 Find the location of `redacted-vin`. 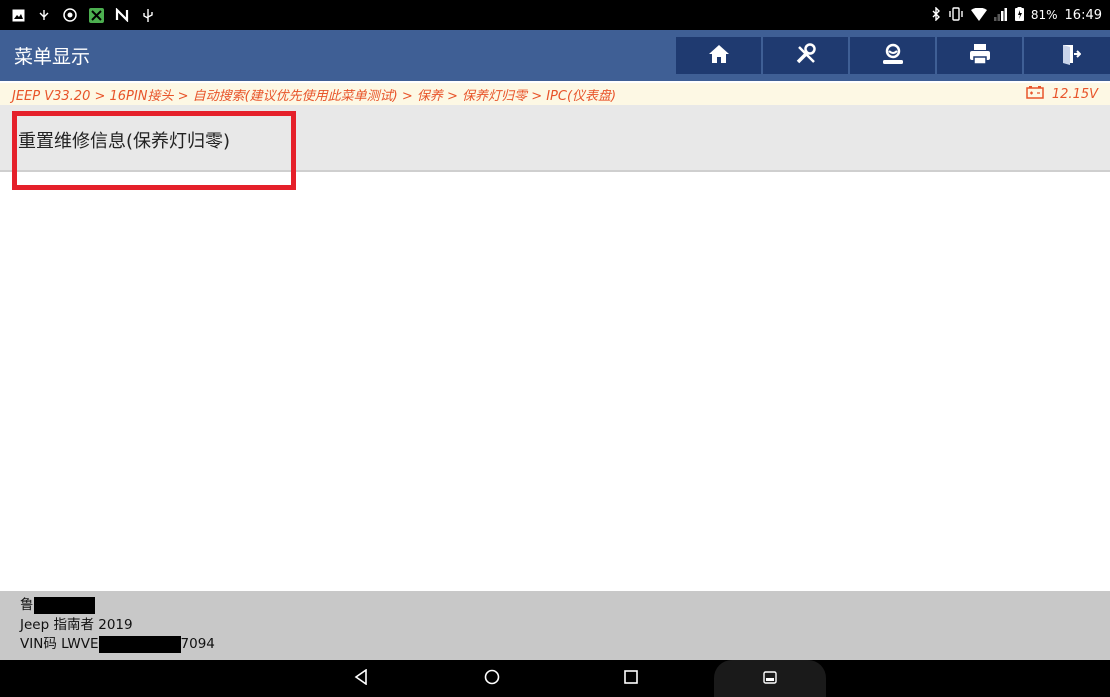

redacted-vin is located at coordinates (139, 645).